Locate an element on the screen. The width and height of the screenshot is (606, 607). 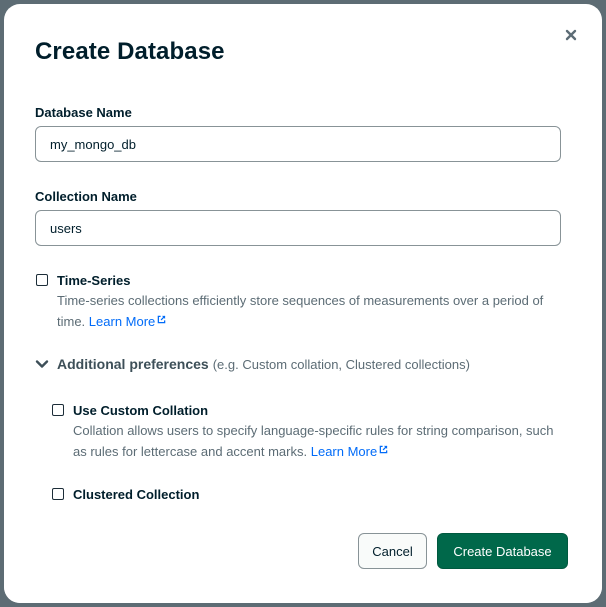
additional-preferences-title: Additional preferences is located at coordinates (133, 364).